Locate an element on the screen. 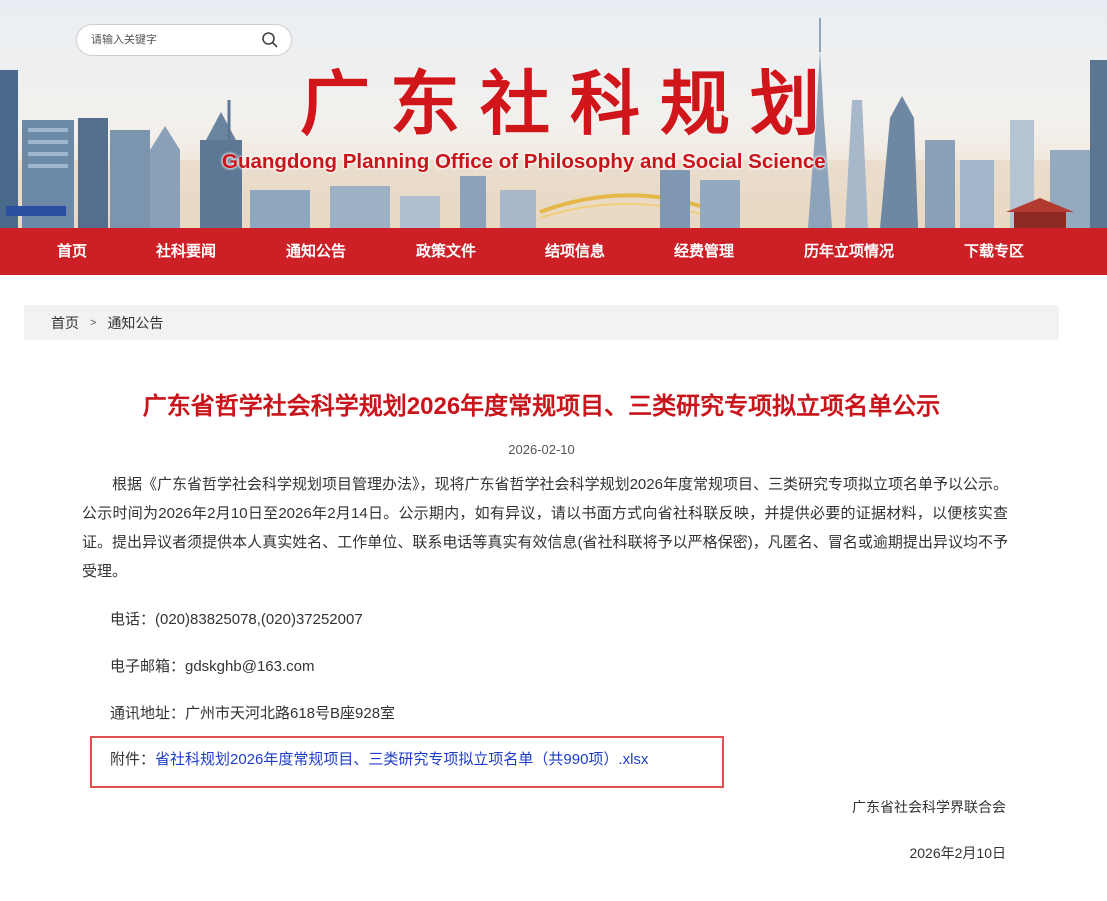 The height and width of the screenshot is (901, 1107). article-title: 广东省哲学社会科学规划2026年度常规项目、三类研究专项拟立项名单公示 is located at coordinates (541, 406).